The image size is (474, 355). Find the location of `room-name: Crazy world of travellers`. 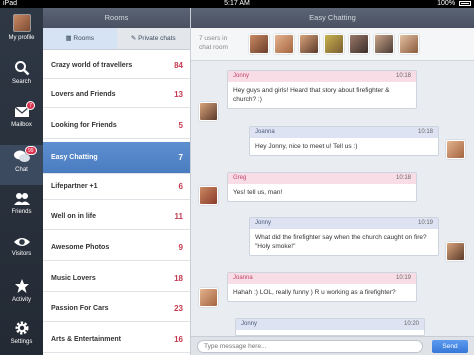

room-name: Crazy world of travellers is located at coordinates (92, 65).